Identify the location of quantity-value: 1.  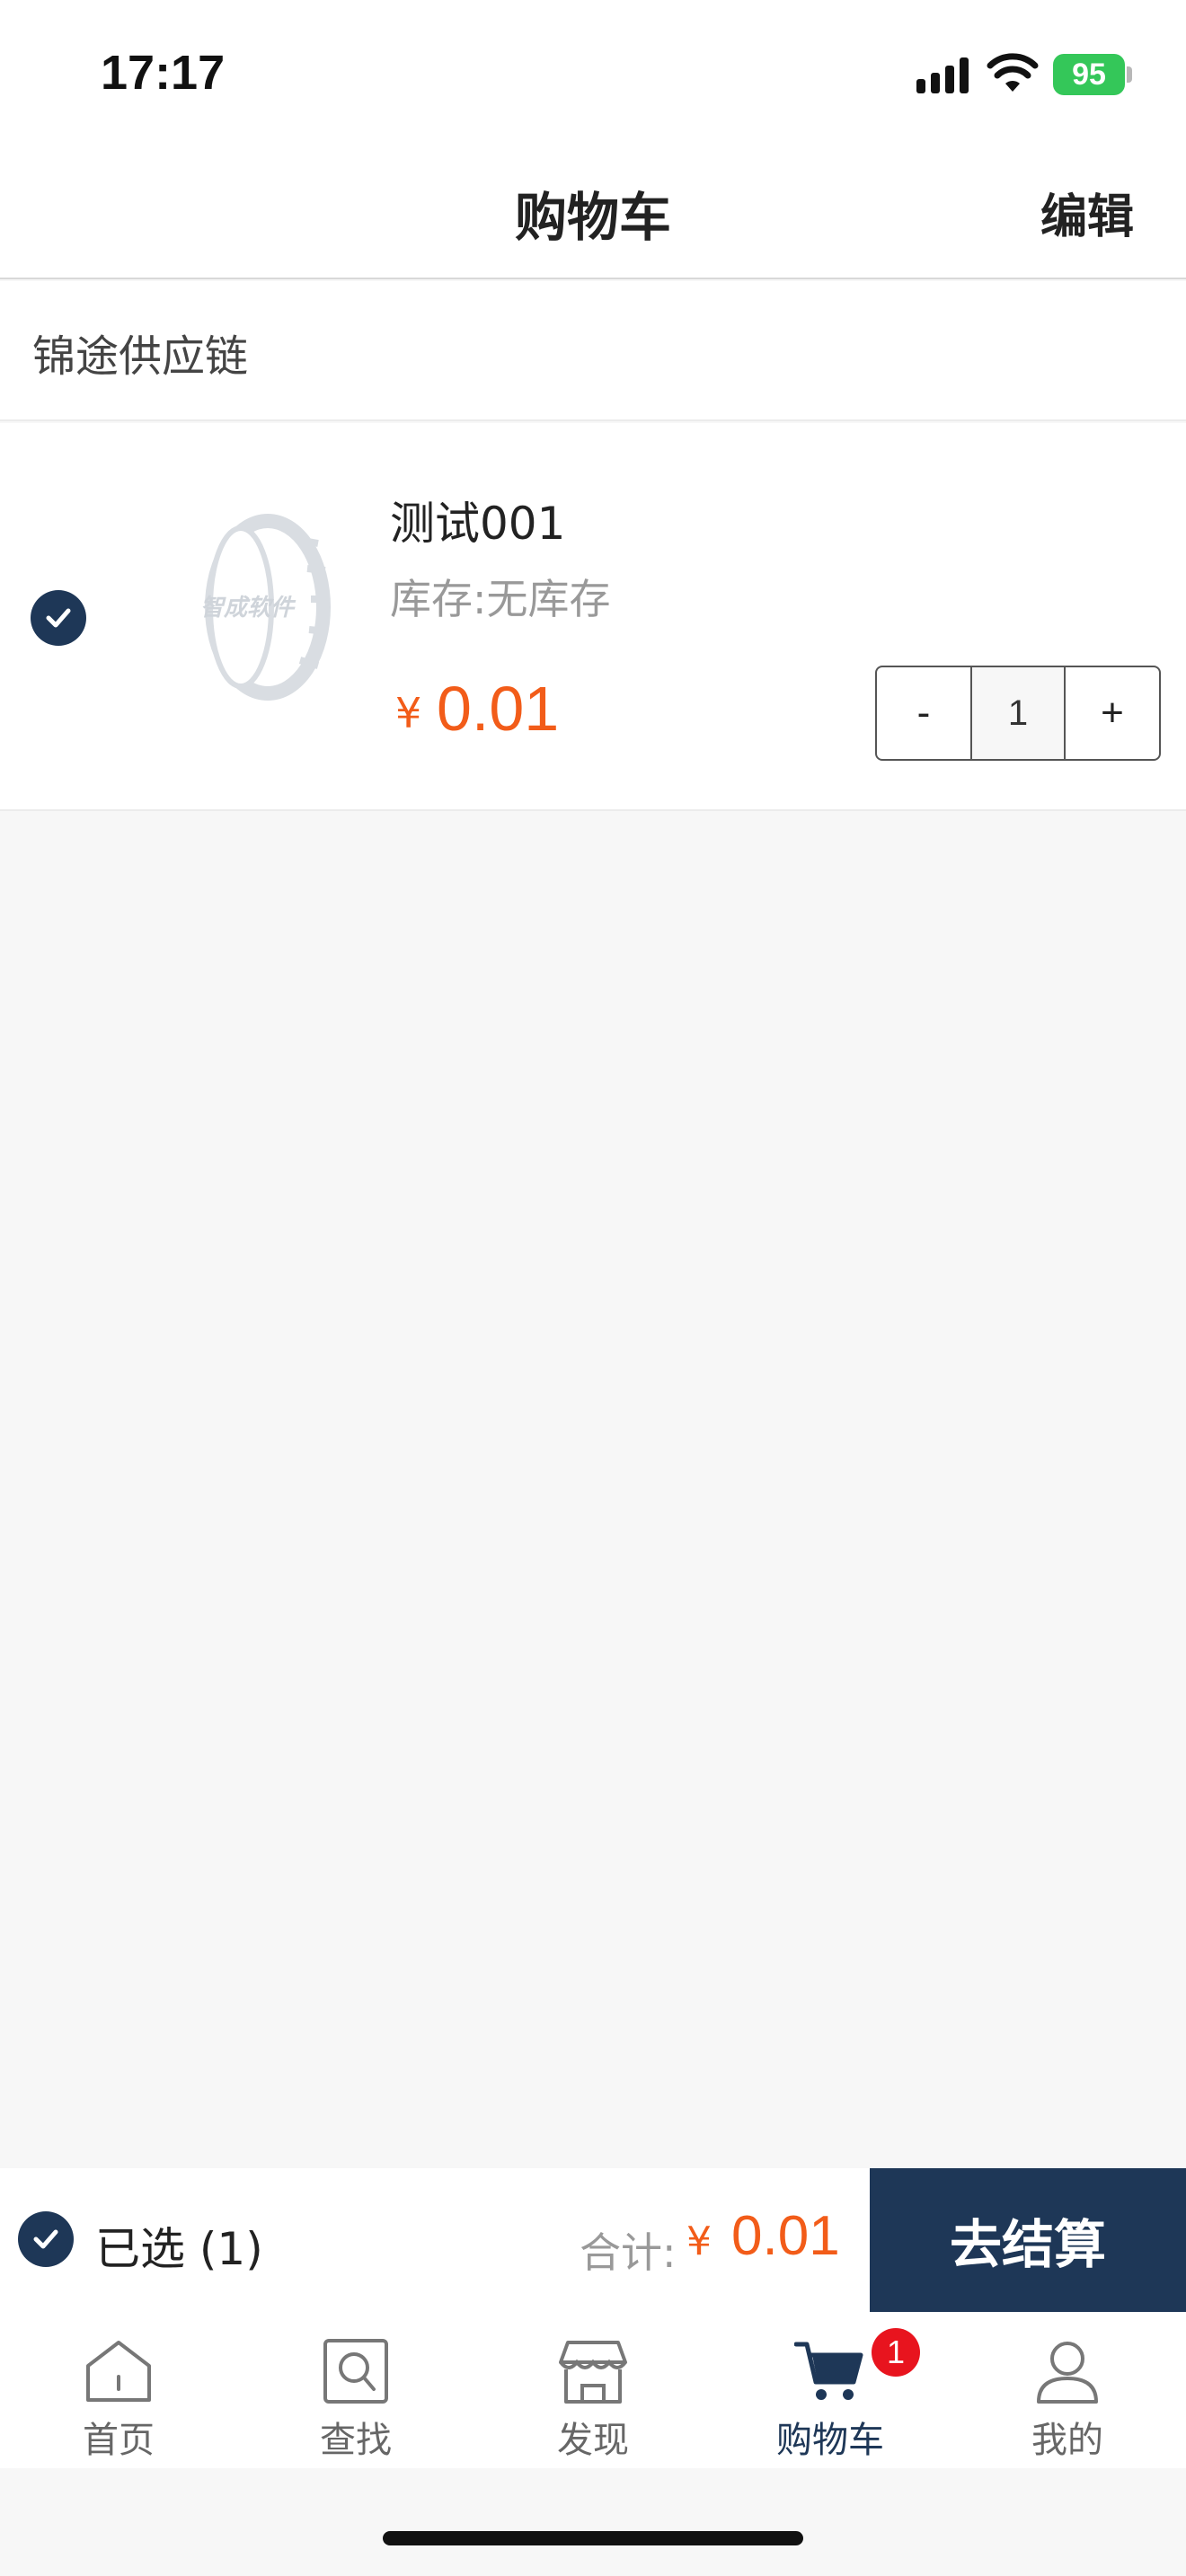
(1018, 713).